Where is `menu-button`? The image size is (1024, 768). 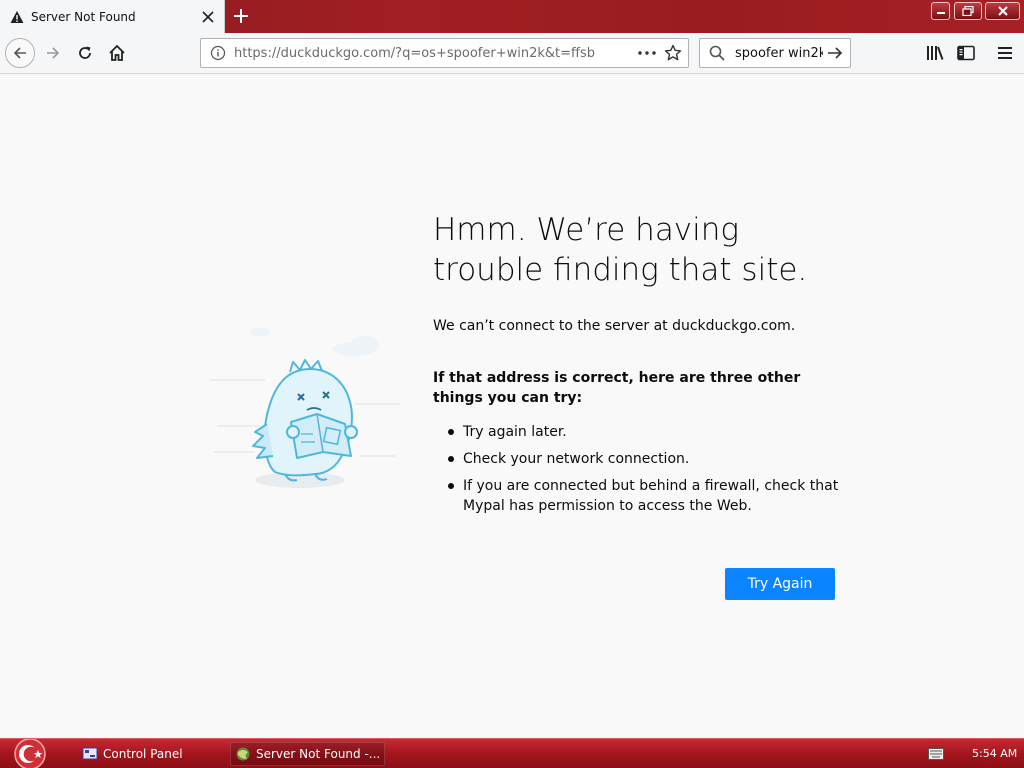
menu-button is located at coordinates (1005, 53).